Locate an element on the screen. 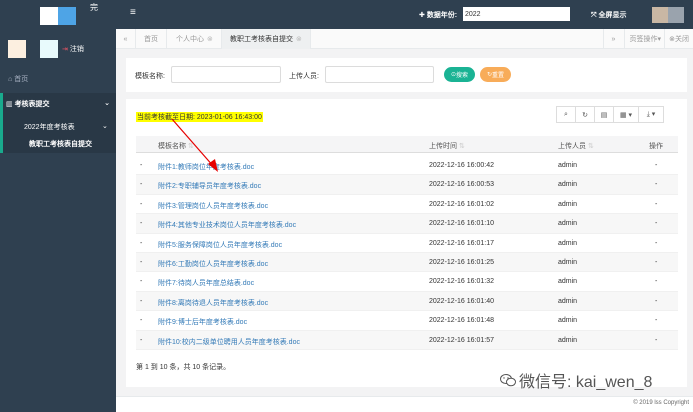 This screenshot has width=693, height=412. table-refresh-button: ↻ is located at coordinates (585, 114).